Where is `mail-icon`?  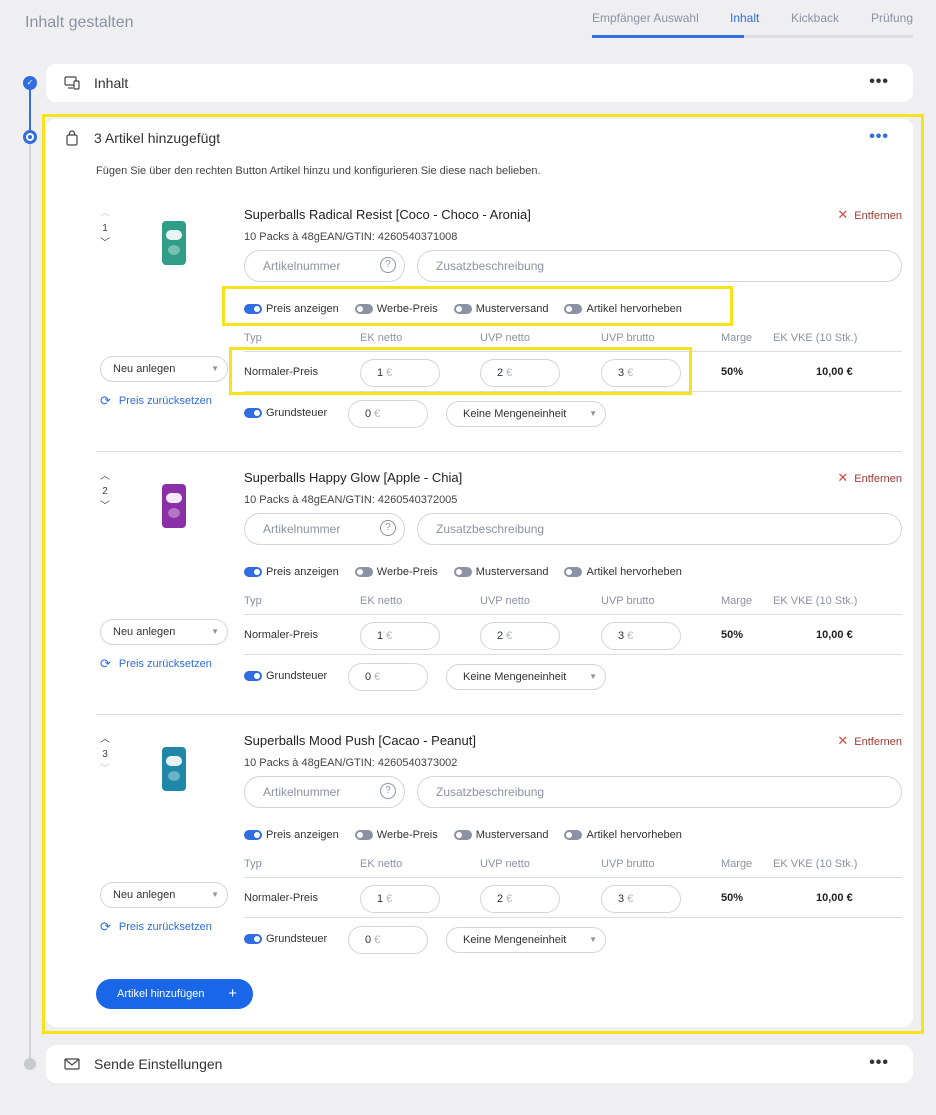 mail-icon is located at coordinates (72, 1064).